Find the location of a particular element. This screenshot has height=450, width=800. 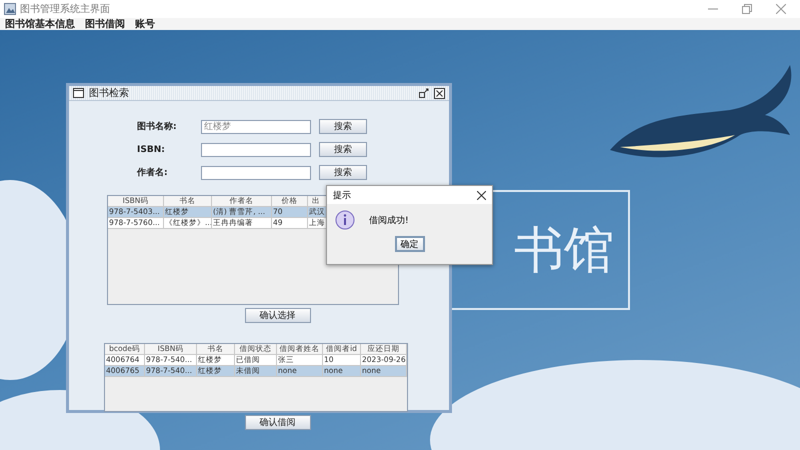

field-label: ISBN: is located at coordinates (151, 149).